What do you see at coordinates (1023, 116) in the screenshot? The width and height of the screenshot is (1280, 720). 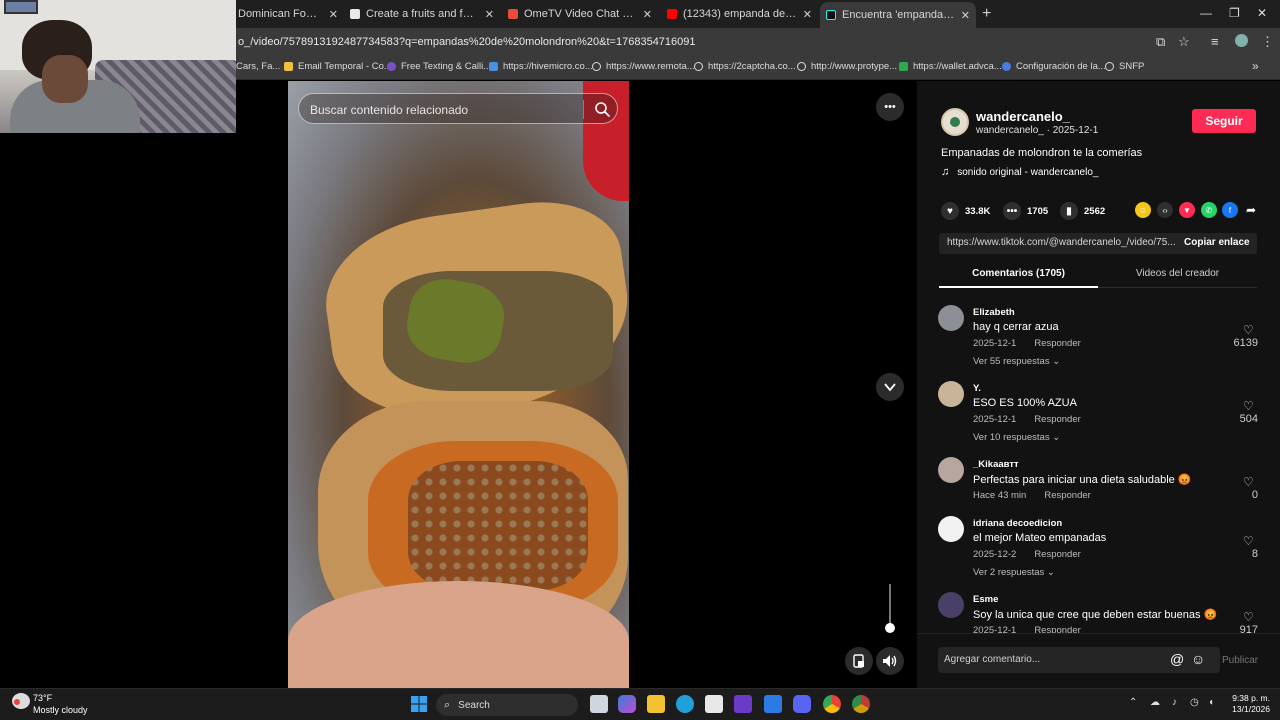 I see `creator-username: wandercanelo_` at bounding box center [1023, 116].